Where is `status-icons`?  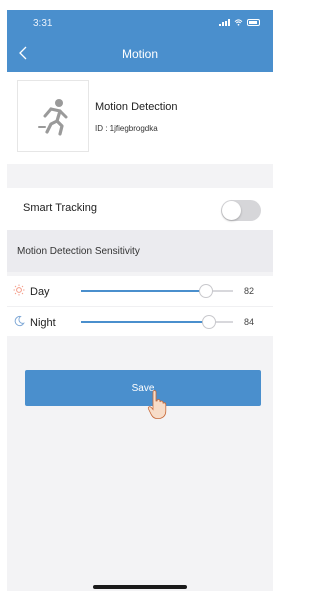 status-icons is located at coordinates (239, 22).